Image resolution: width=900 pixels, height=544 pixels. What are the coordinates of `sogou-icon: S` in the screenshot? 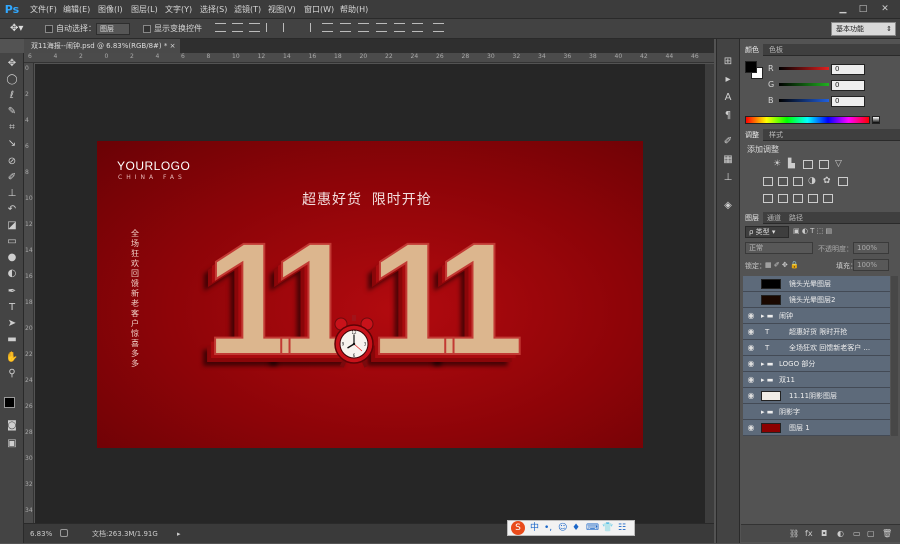 It's located at (518, 528).